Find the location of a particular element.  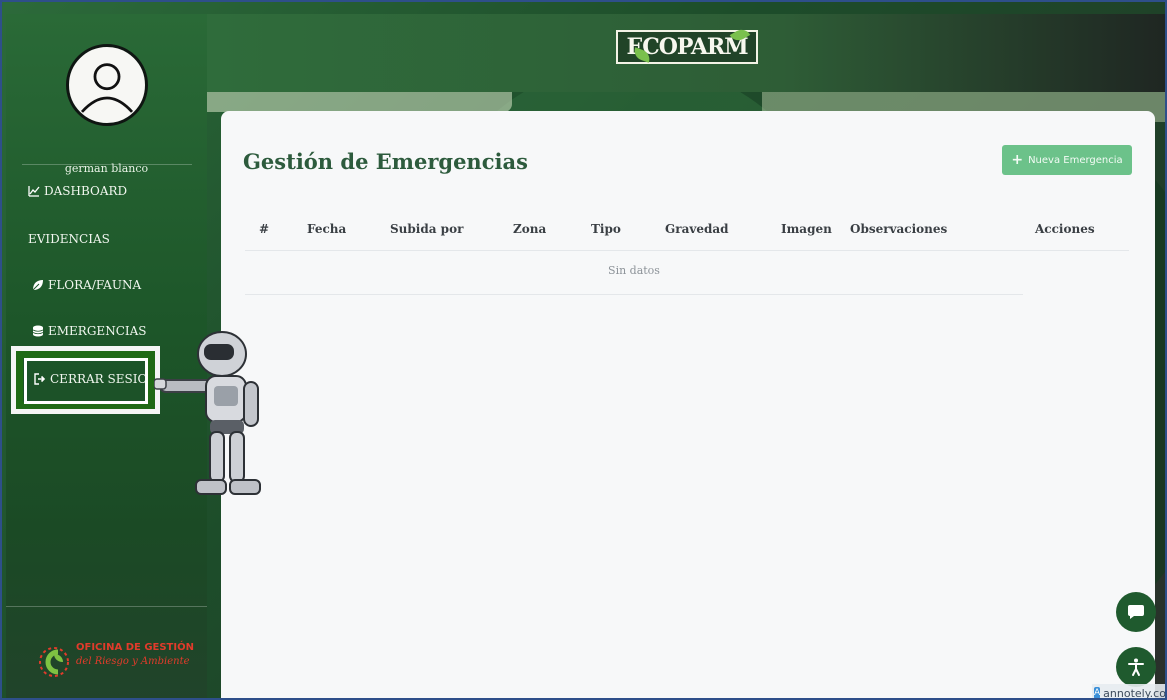

column-header-fecha: Fecha is located at coordinates (326, 229).